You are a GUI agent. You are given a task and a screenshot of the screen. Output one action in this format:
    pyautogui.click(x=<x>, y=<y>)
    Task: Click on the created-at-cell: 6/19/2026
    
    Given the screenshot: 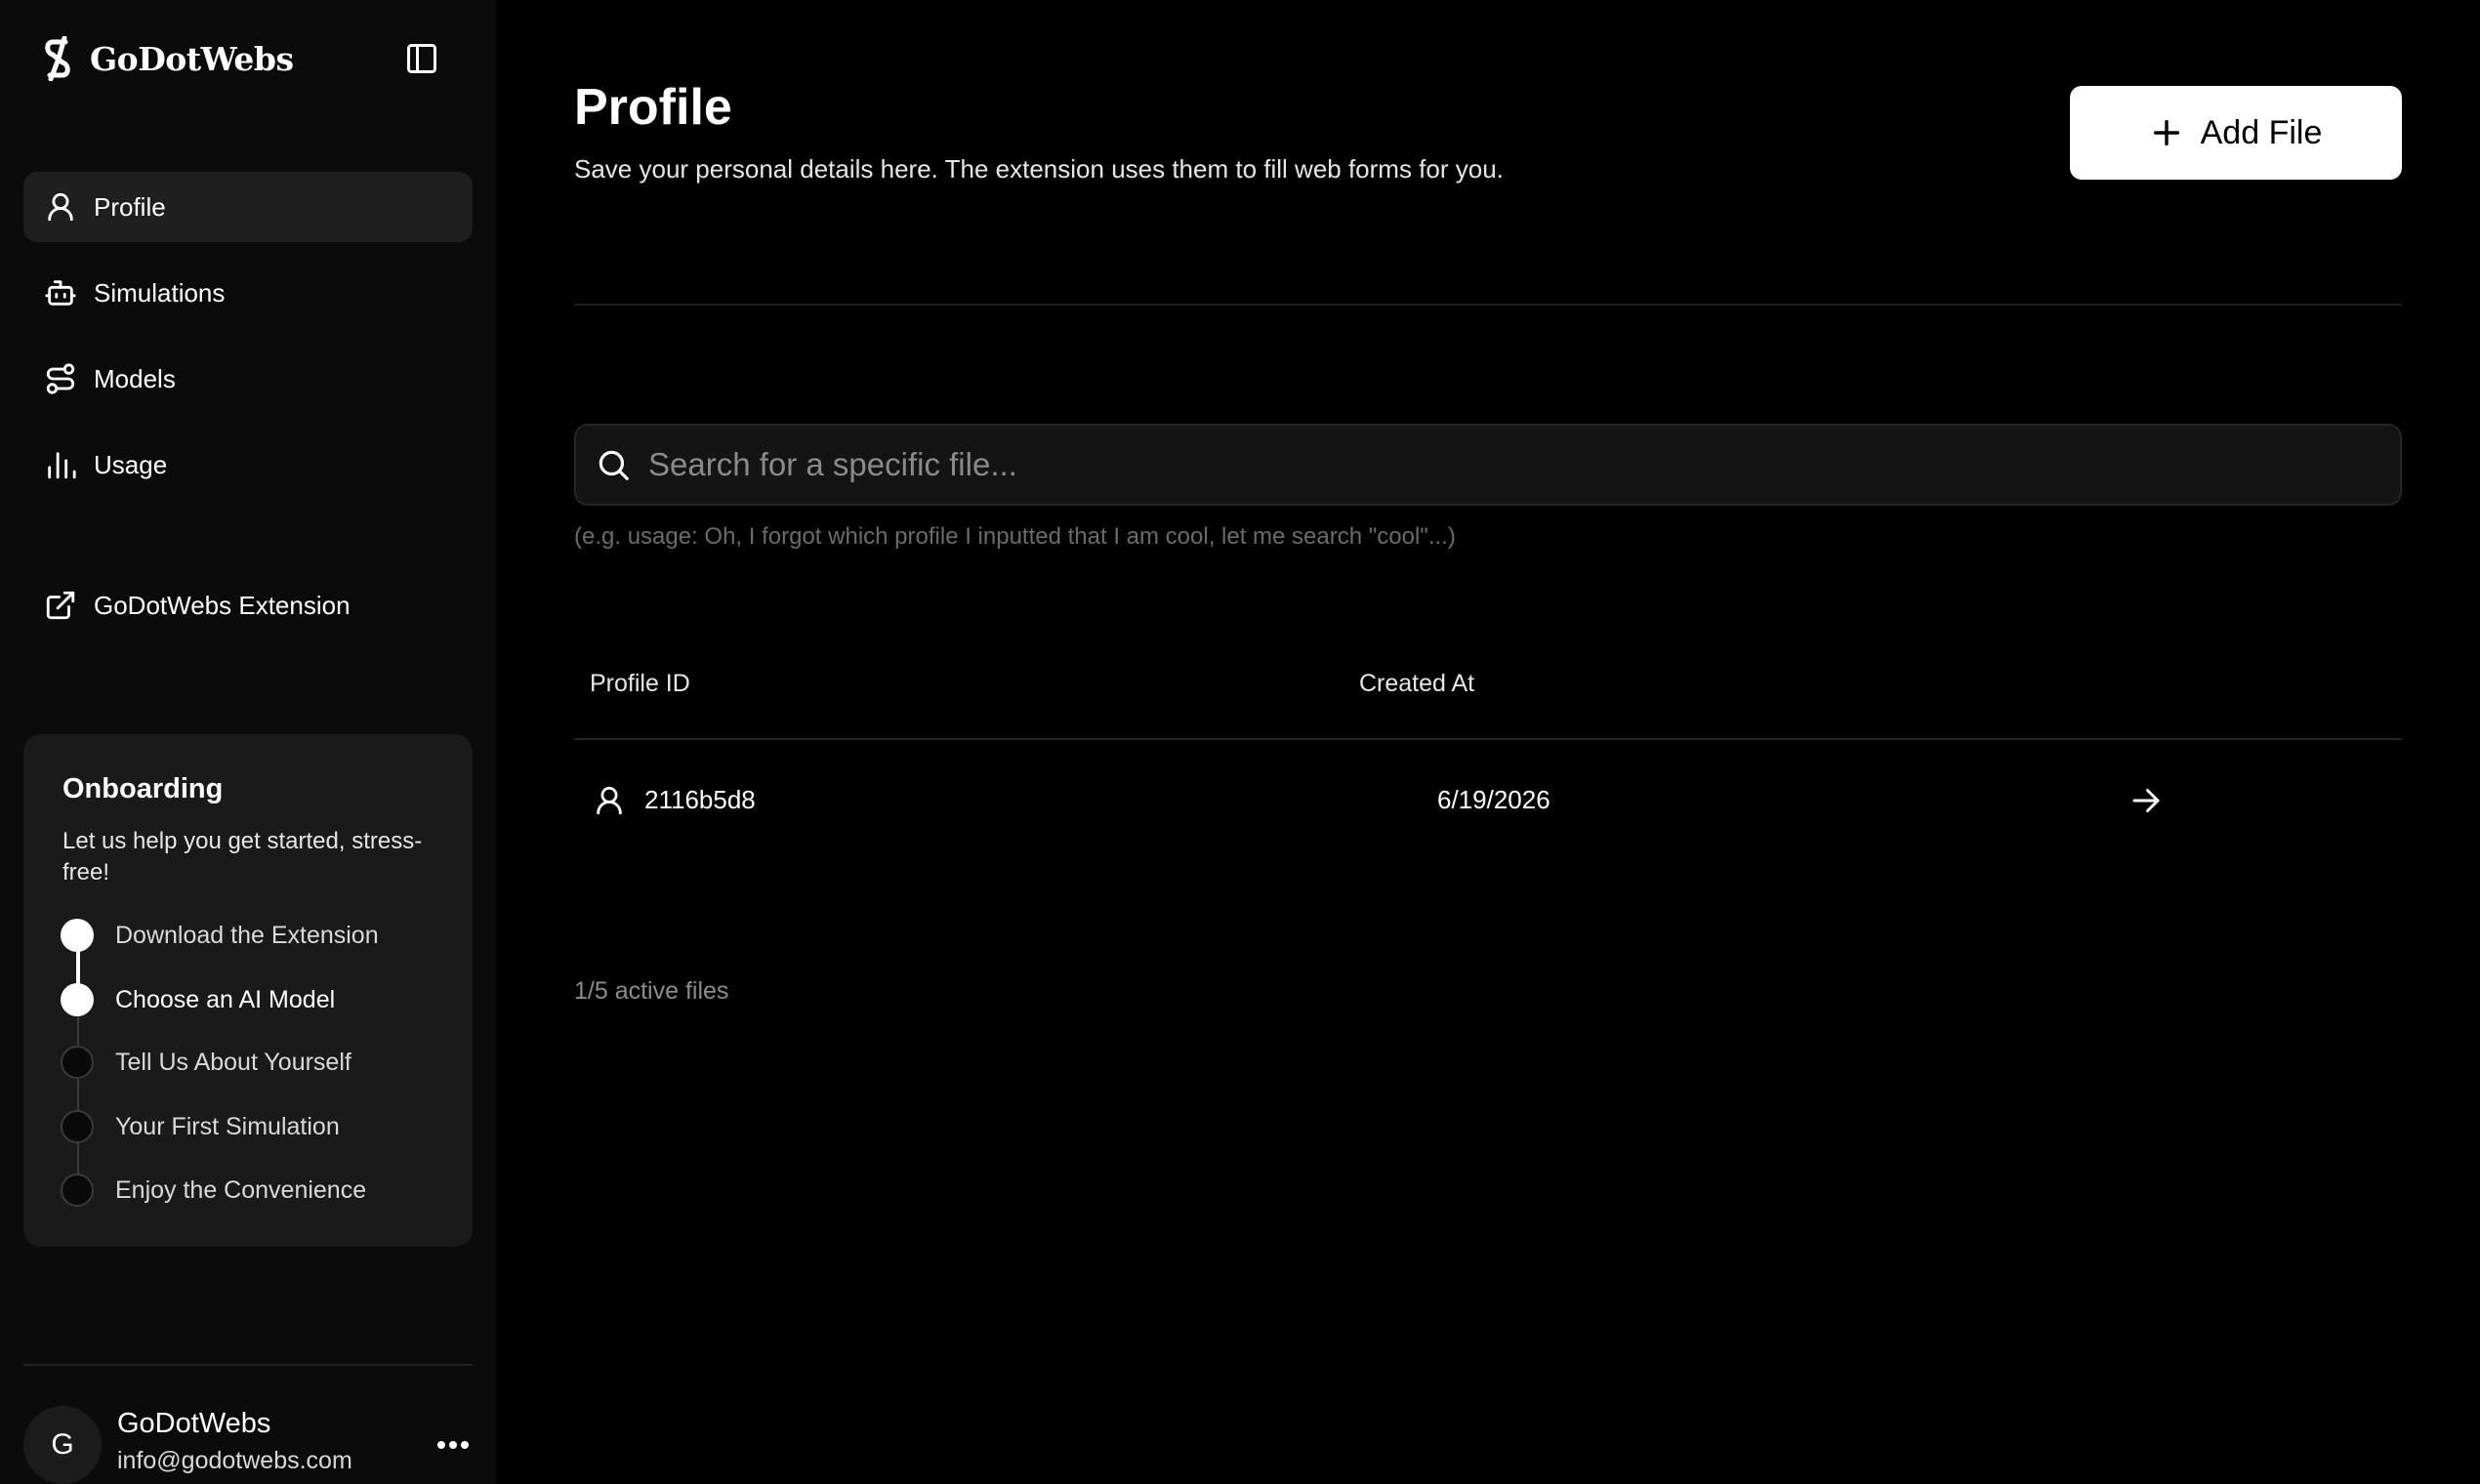 What is the action you would take?
    pyautogui.click(x=1493, y=800)
    